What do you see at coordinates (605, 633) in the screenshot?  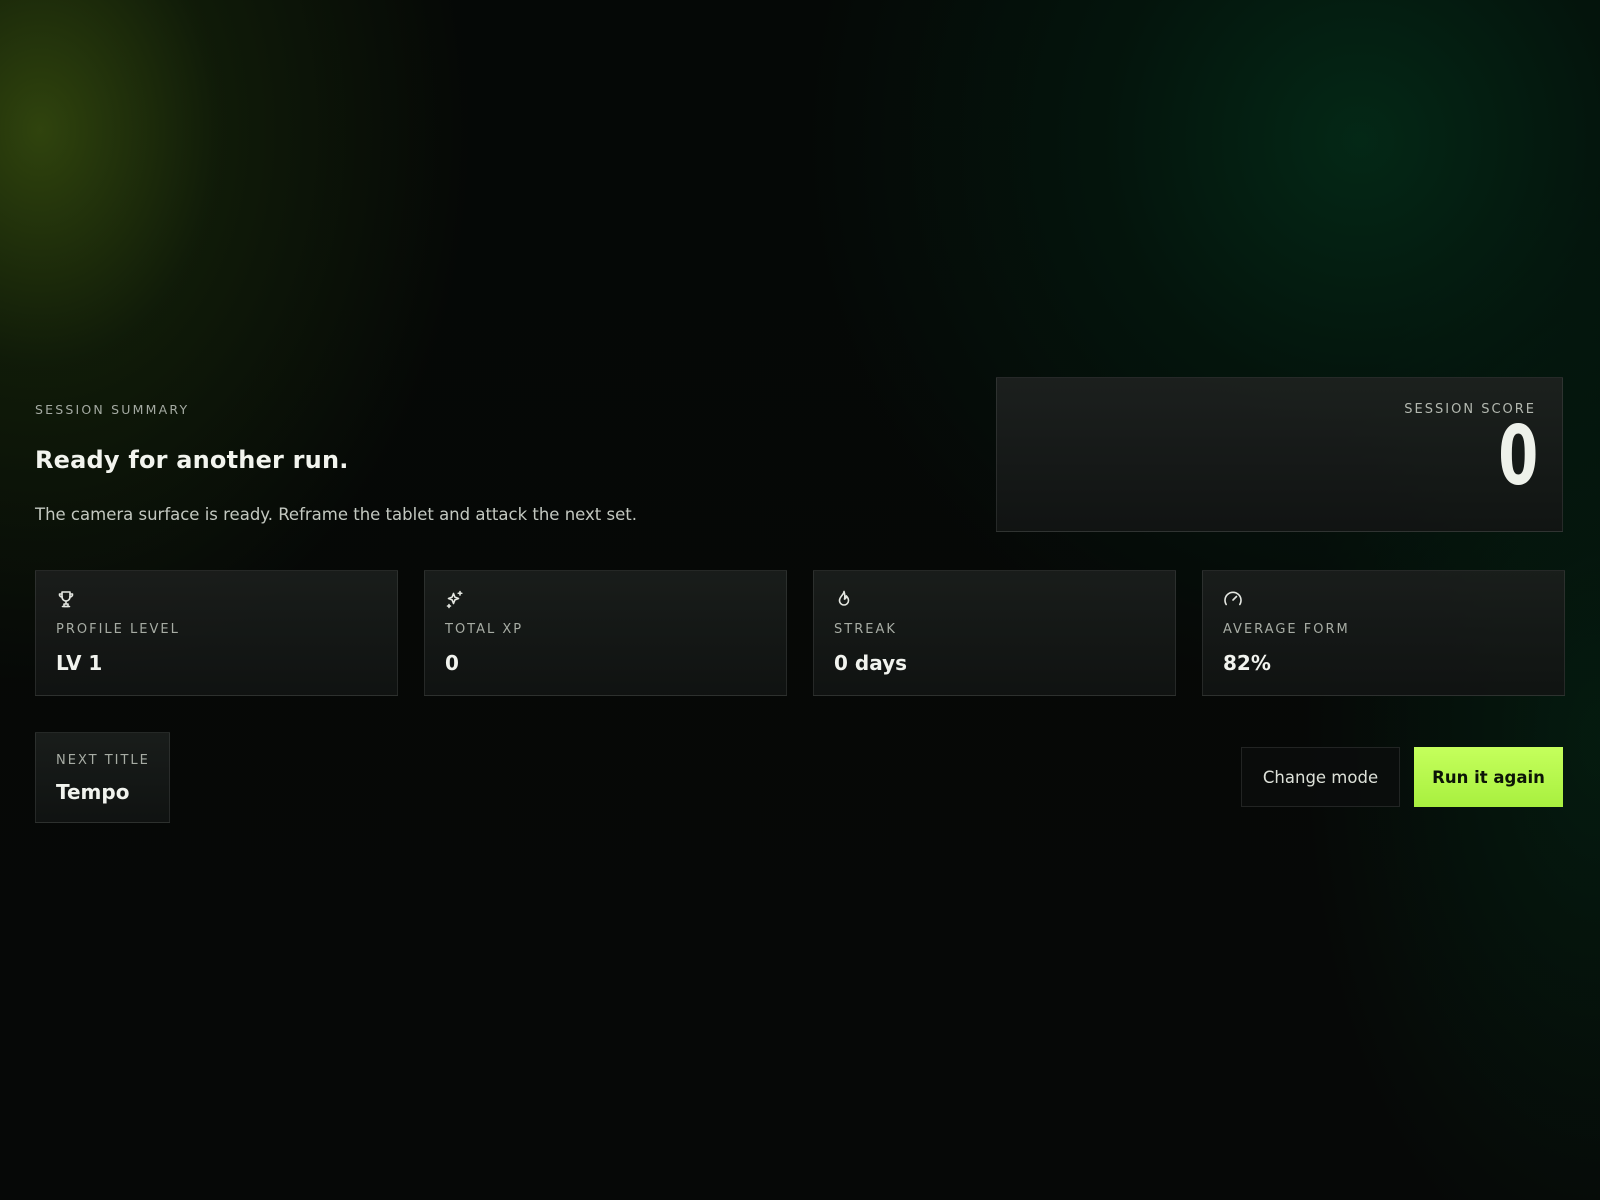 I see `stat-card-total-xp: TOTAL XP 0` at bounding box center [605, 633].